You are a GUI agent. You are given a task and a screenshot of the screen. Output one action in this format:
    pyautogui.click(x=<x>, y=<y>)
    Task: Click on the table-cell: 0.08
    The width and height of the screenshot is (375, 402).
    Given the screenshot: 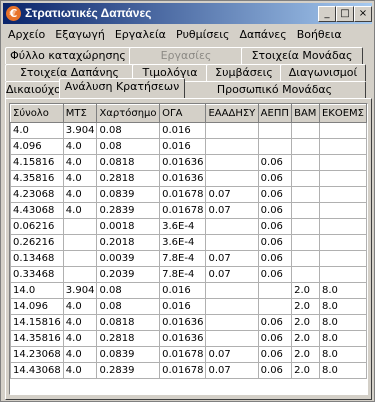 What is the action you would take?
    pyautogui.click(x=128, y=306)
    